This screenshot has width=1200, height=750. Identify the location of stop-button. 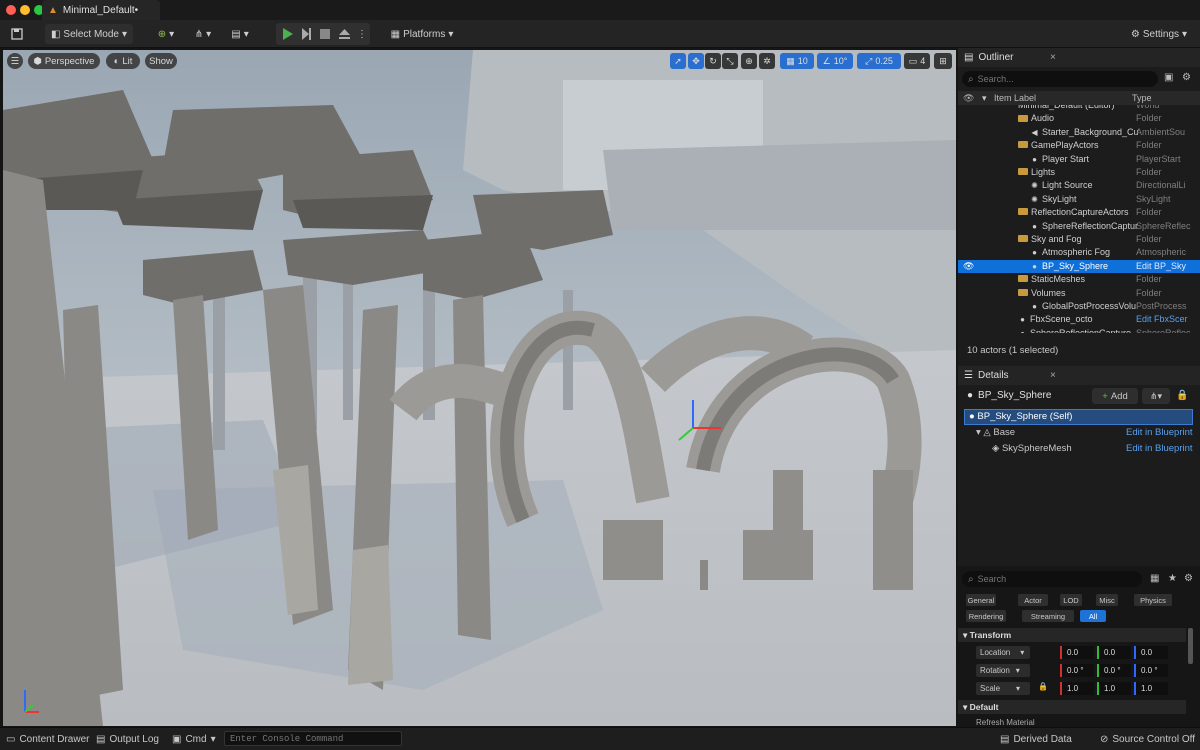
(325, 34).